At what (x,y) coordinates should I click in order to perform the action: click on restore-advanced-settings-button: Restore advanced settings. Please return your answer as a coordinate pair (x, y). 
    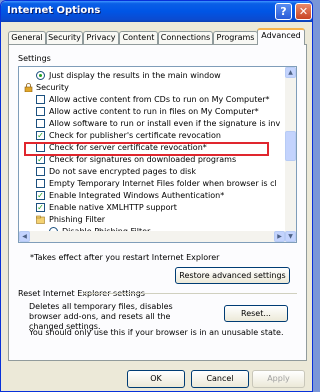
    Looking at the image, I should click on (232, 275).